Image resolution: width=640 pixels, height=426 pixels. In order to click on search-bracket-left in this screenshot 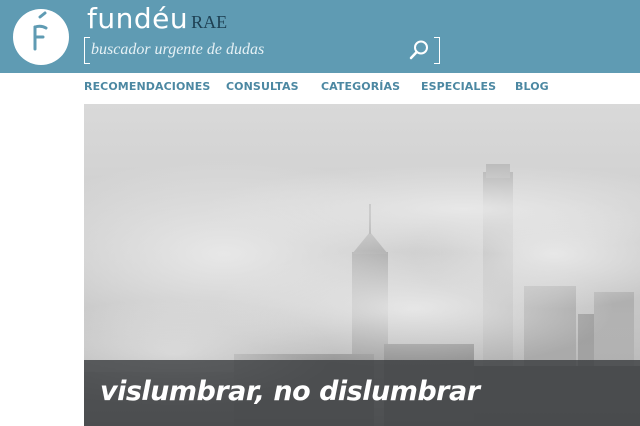, I will do `click(87, 50)`.